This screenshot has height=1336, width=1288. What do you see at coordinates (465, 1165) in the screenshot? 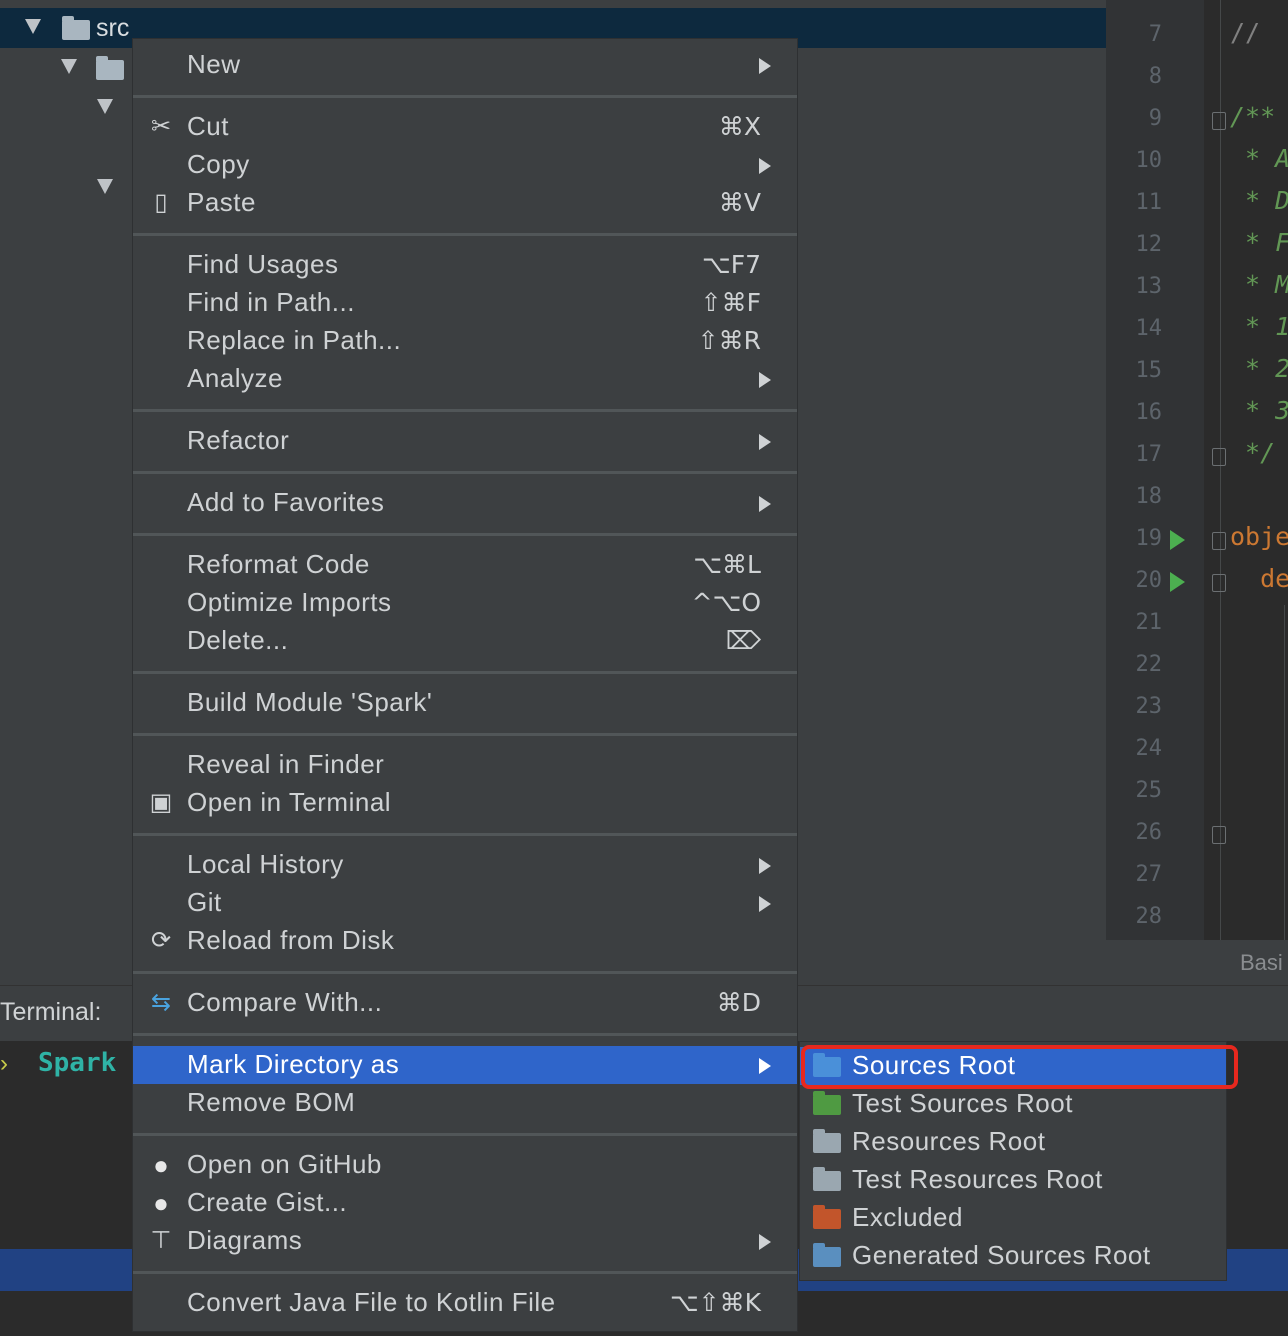
I see `menu-item-open-on-github: ● Open on GitHub` at bounding box center [465, 1165].